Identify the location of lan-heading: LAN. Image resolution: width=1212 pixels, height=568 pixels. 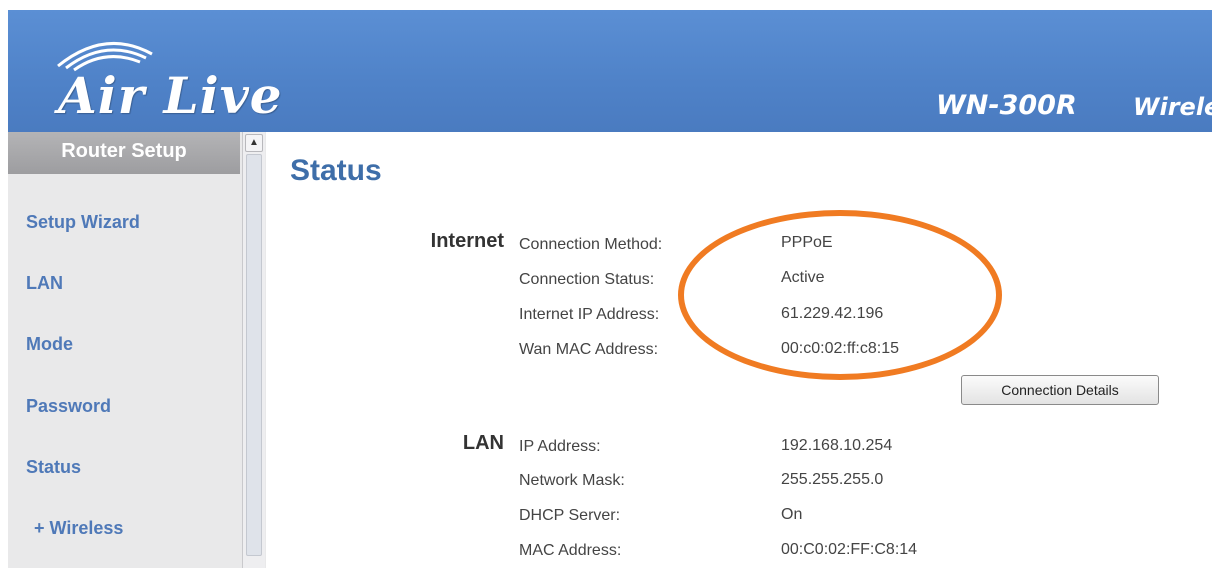
(483, 443).